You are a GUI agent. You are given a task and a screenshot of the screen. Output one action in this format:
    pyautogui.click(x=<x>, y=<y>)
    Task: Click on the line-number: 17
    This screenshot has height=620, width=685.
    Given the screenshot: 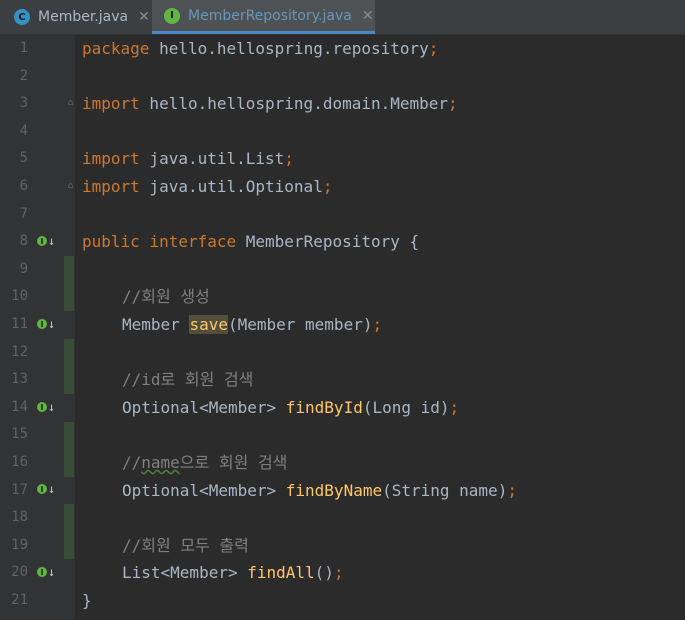 What is the action you would take?
    pyautogui.click(x=19, y=489)
    